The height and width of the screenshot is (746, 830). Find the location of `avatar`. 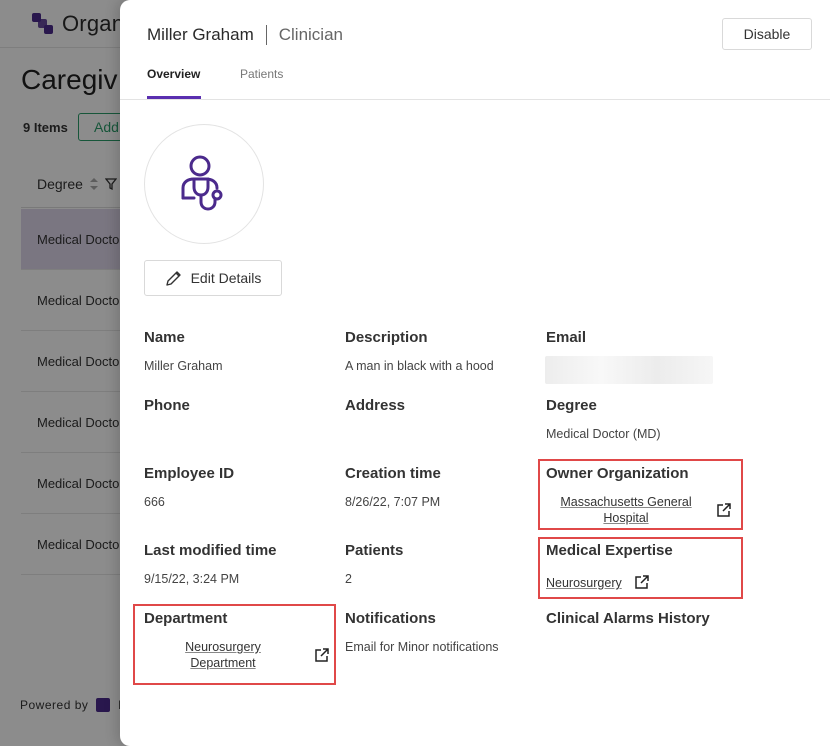

avatar is located at coordinates (204, 184).